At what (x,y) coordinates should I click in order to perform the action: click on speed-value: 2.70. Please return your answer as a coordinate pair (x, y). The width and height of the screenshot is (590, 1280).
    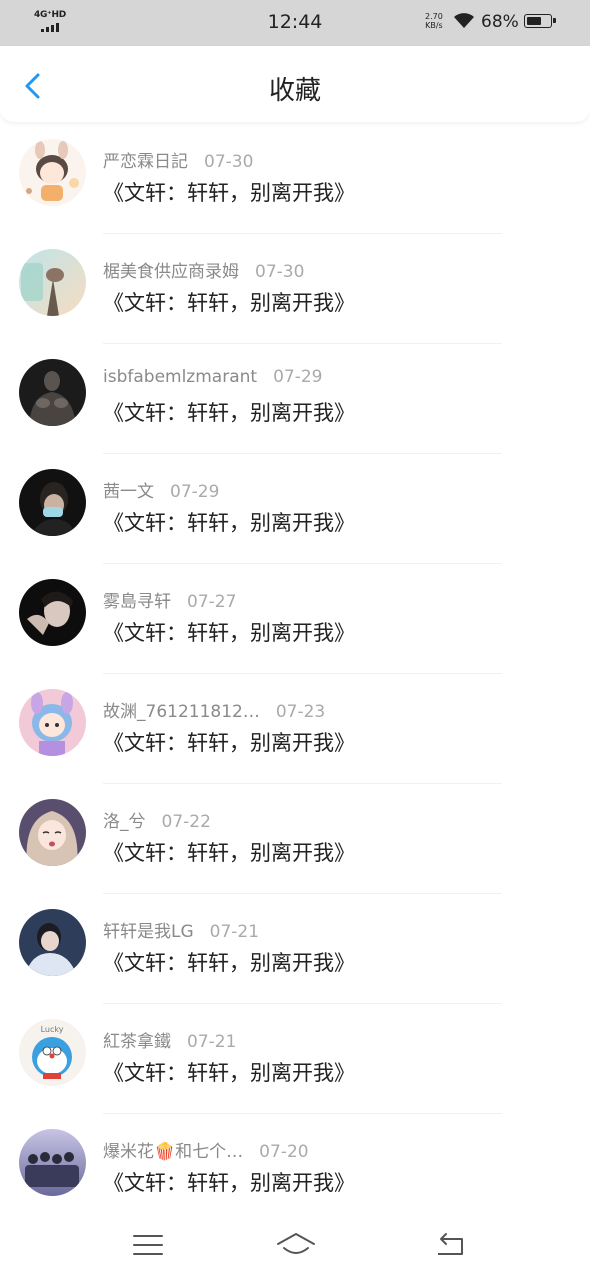
    Looking at the image, I should click on (434, 16).